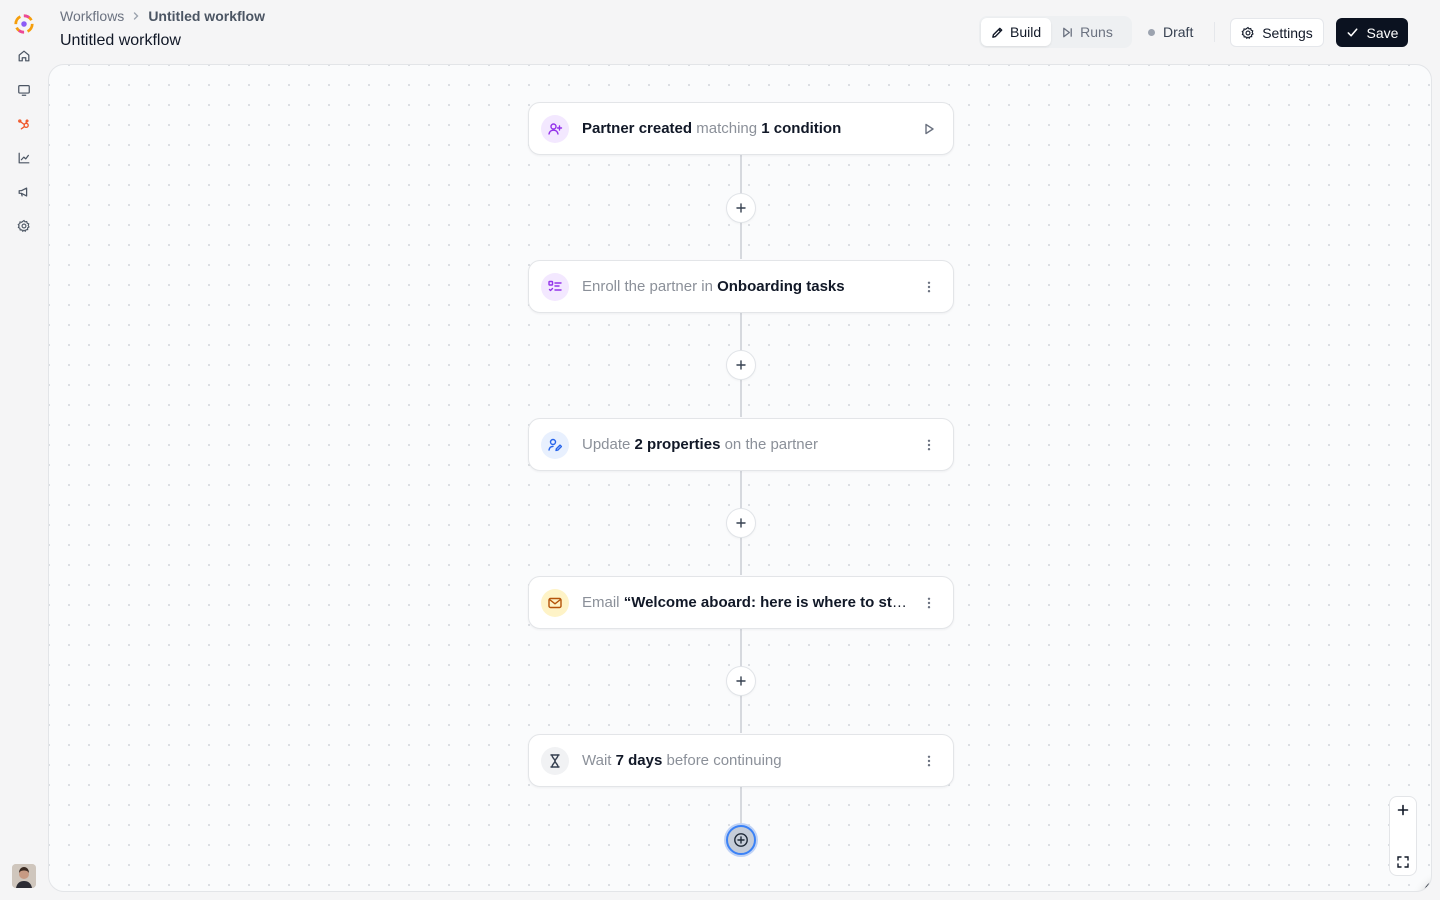  I want to click on status-badge: Draft, so click(1170, 32).